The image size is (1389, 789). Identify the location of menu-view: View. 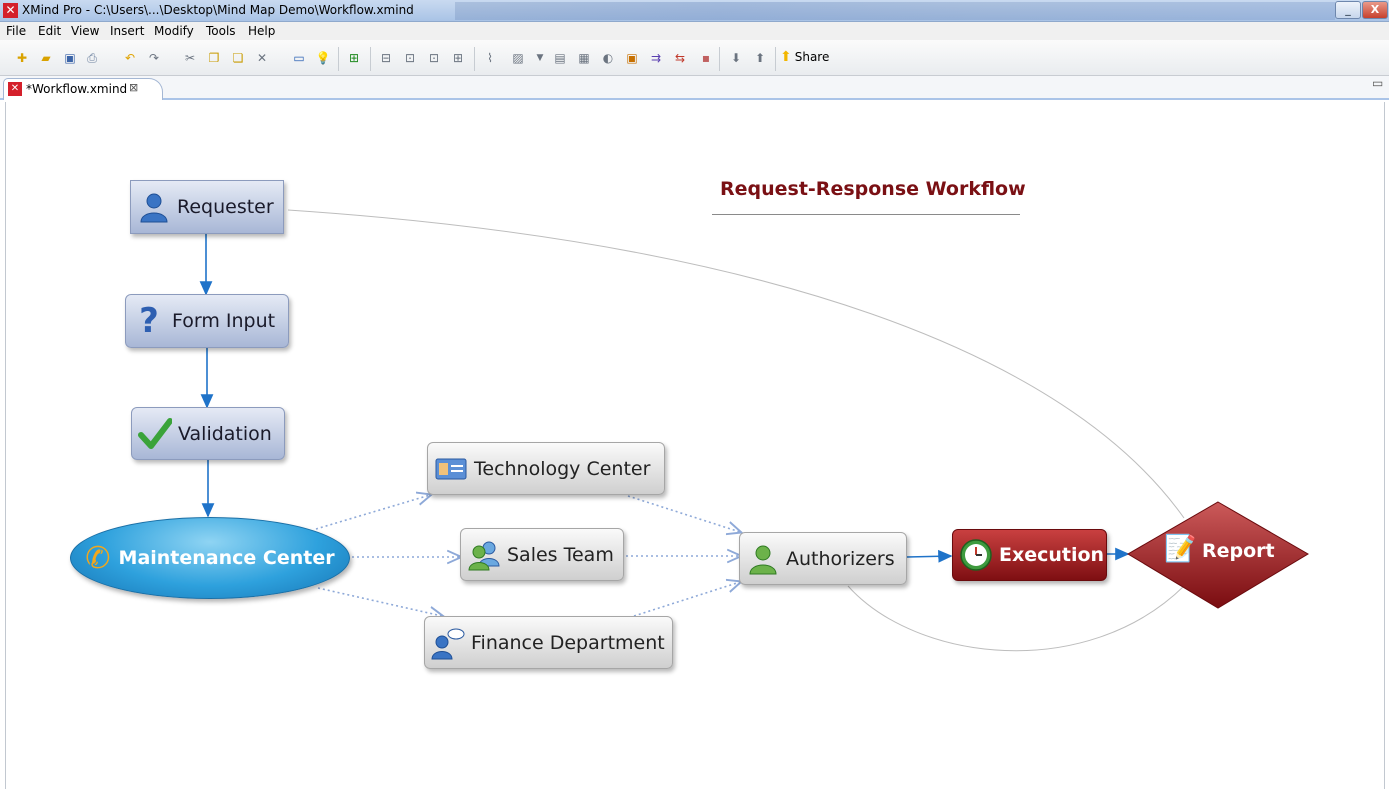
(85, 31).